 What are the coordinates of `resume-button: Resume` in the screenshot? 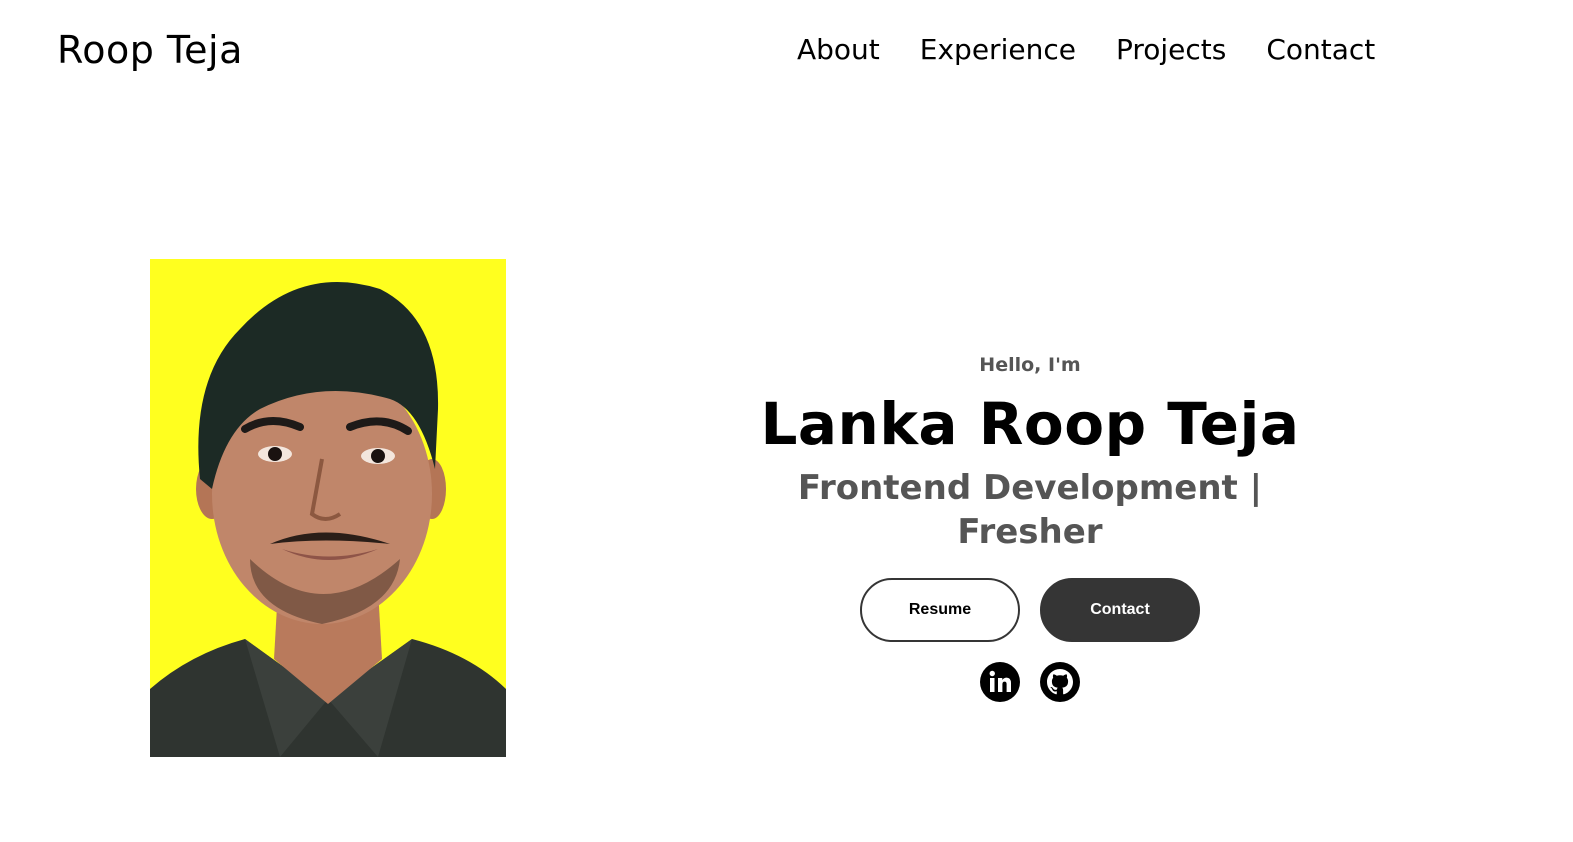 It's located at (940, 610).